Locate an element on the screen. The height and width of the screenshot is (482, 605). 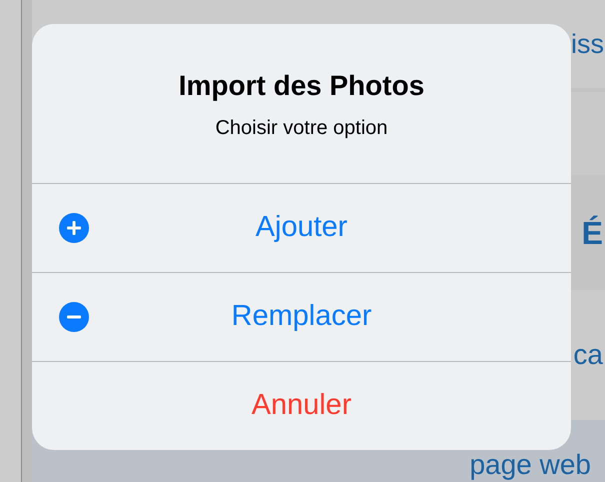
background-text: ca is located at coordinates (588, 355).